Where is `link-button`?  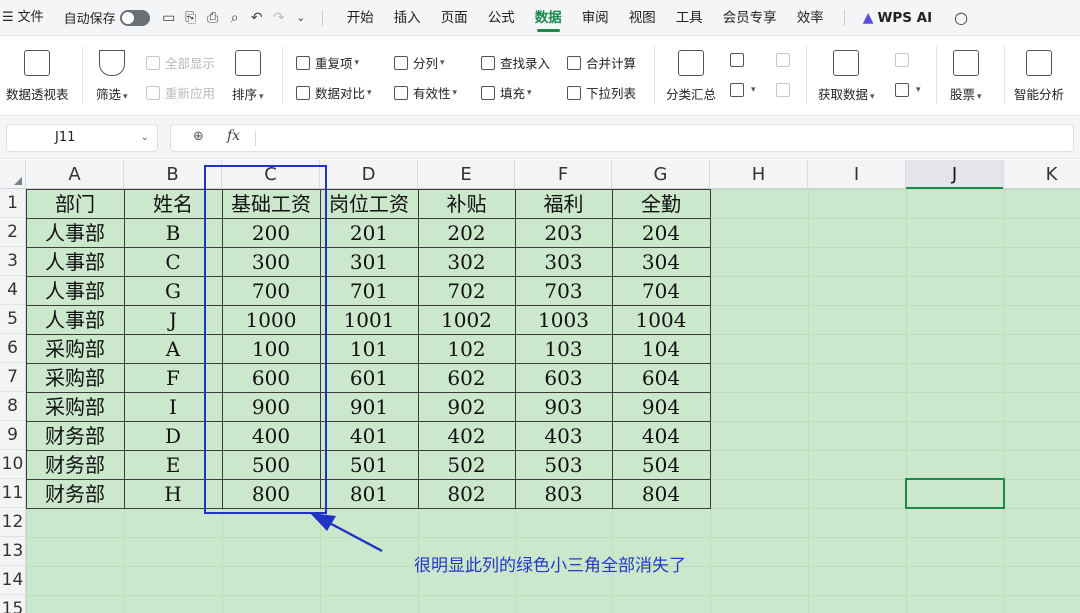 link-button is located at coordinates (904, 60).